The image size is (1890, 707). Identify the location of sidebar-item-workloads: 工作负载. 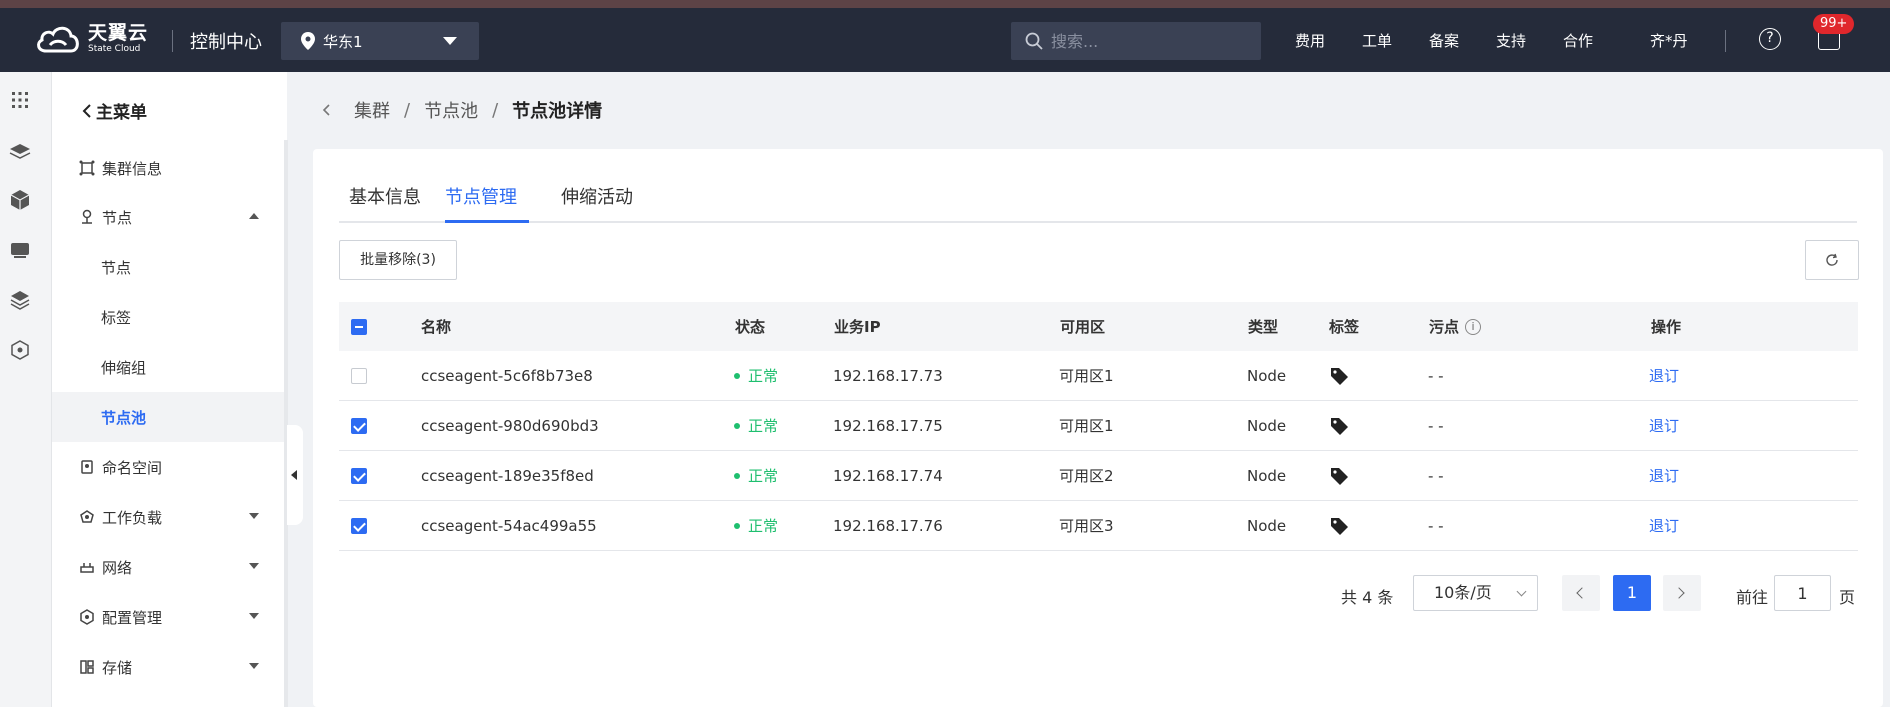
(169, 517).